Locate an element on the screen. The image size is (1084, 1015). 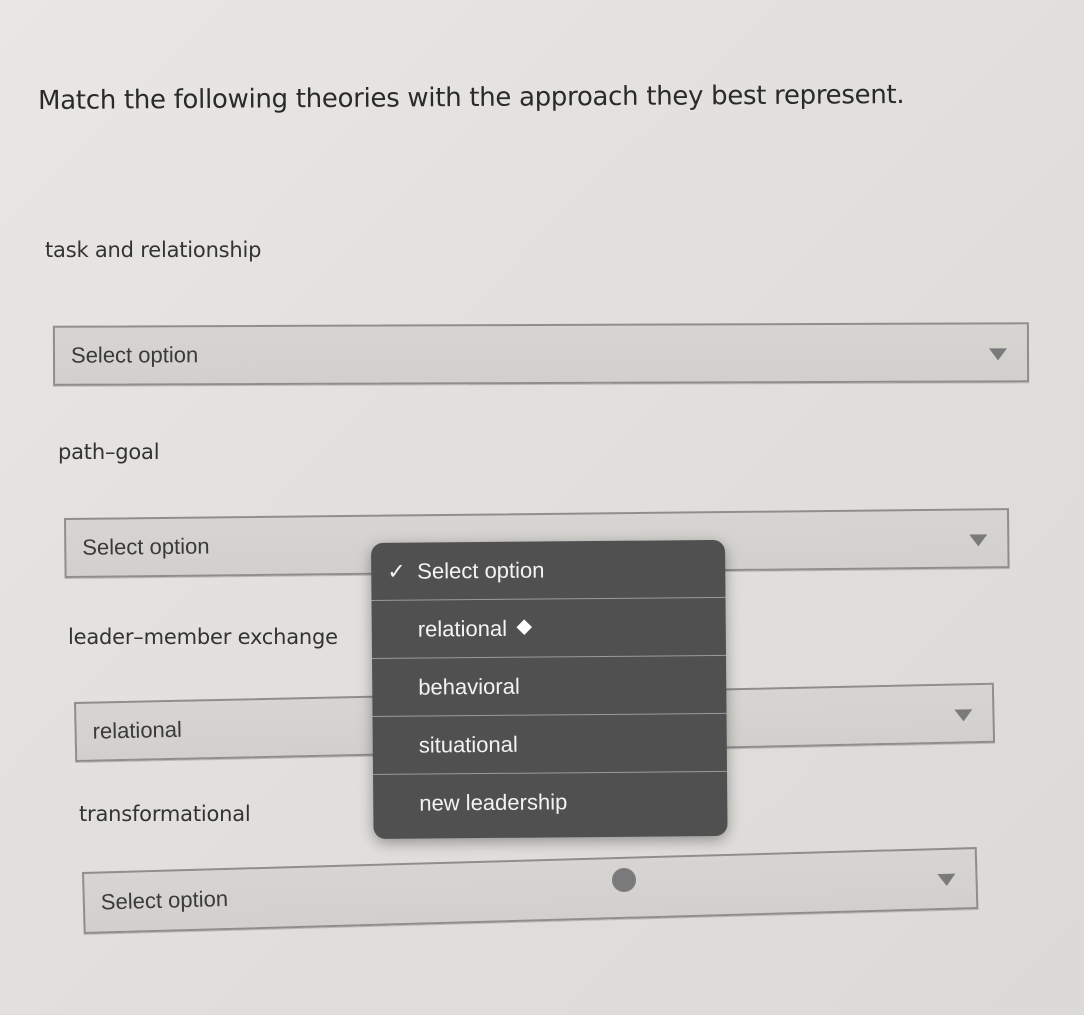
option-label: new leadership is located at coordinates (493, 802).